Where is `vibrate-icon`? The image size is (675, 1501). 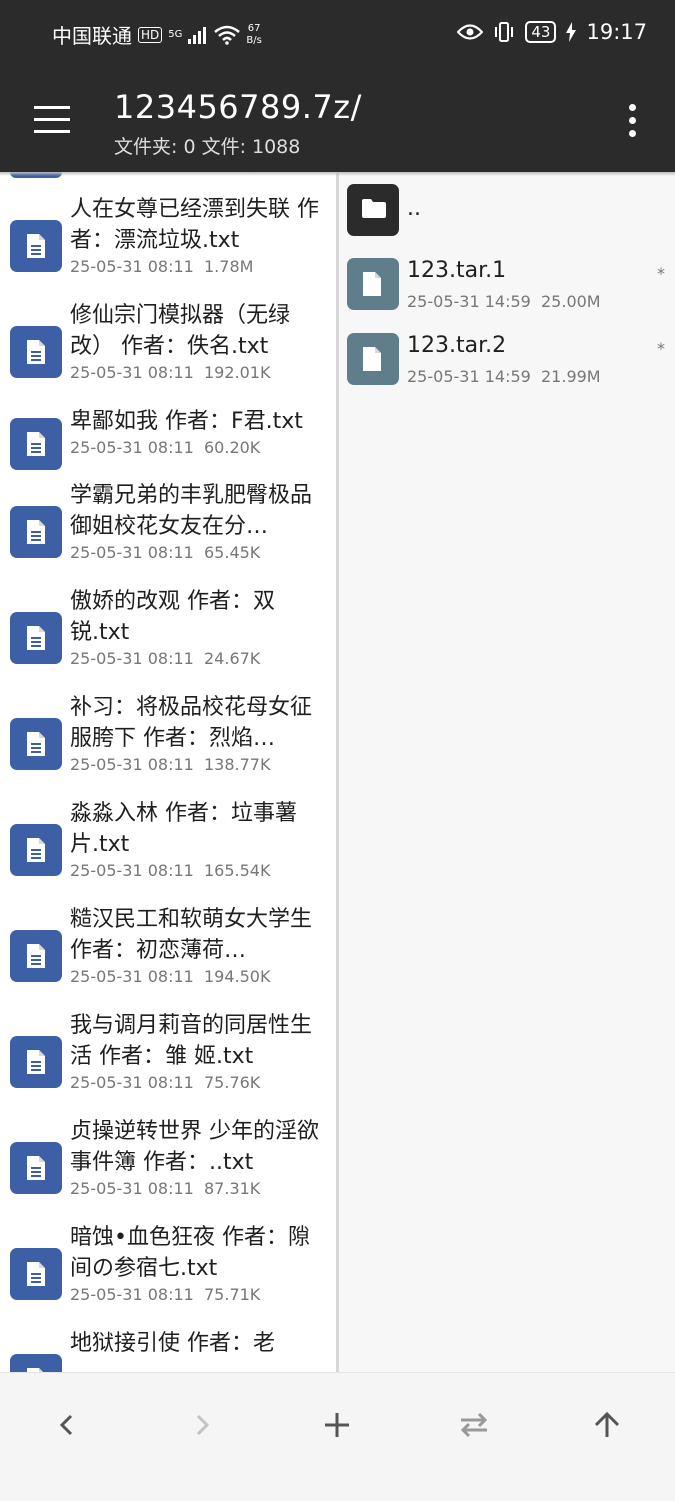
vibrate-icon is located at coordinates (504, 32).